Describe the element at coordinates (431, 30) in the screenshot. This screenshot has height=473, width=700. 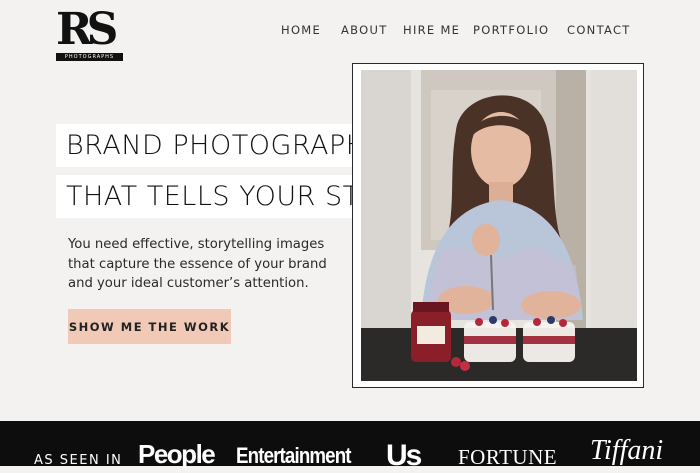
I see `nav-hire-me: HIRE ME` at that location.